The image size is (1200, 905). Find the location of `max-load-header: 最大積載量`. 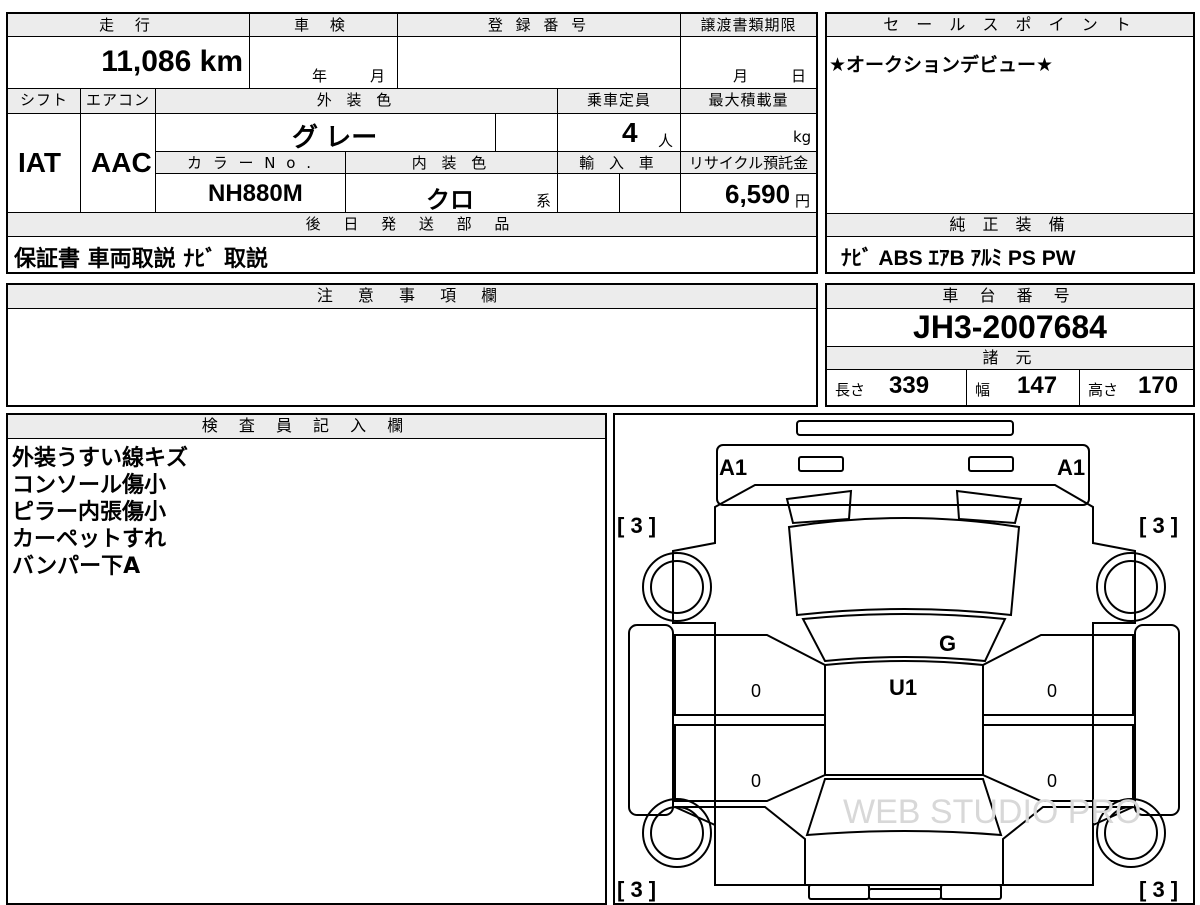

max-load-header: 最大積載量 is located at coordinates (748, 101).